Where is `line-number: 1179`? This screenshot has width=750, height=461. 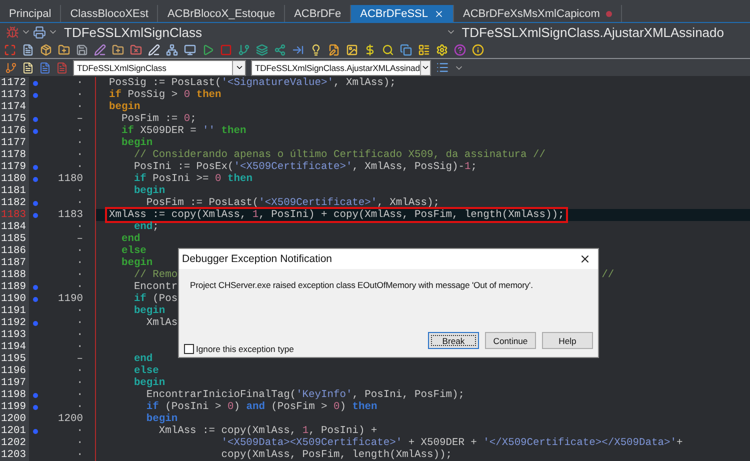
line-number: 1179 is located at coordinates (14, 167).